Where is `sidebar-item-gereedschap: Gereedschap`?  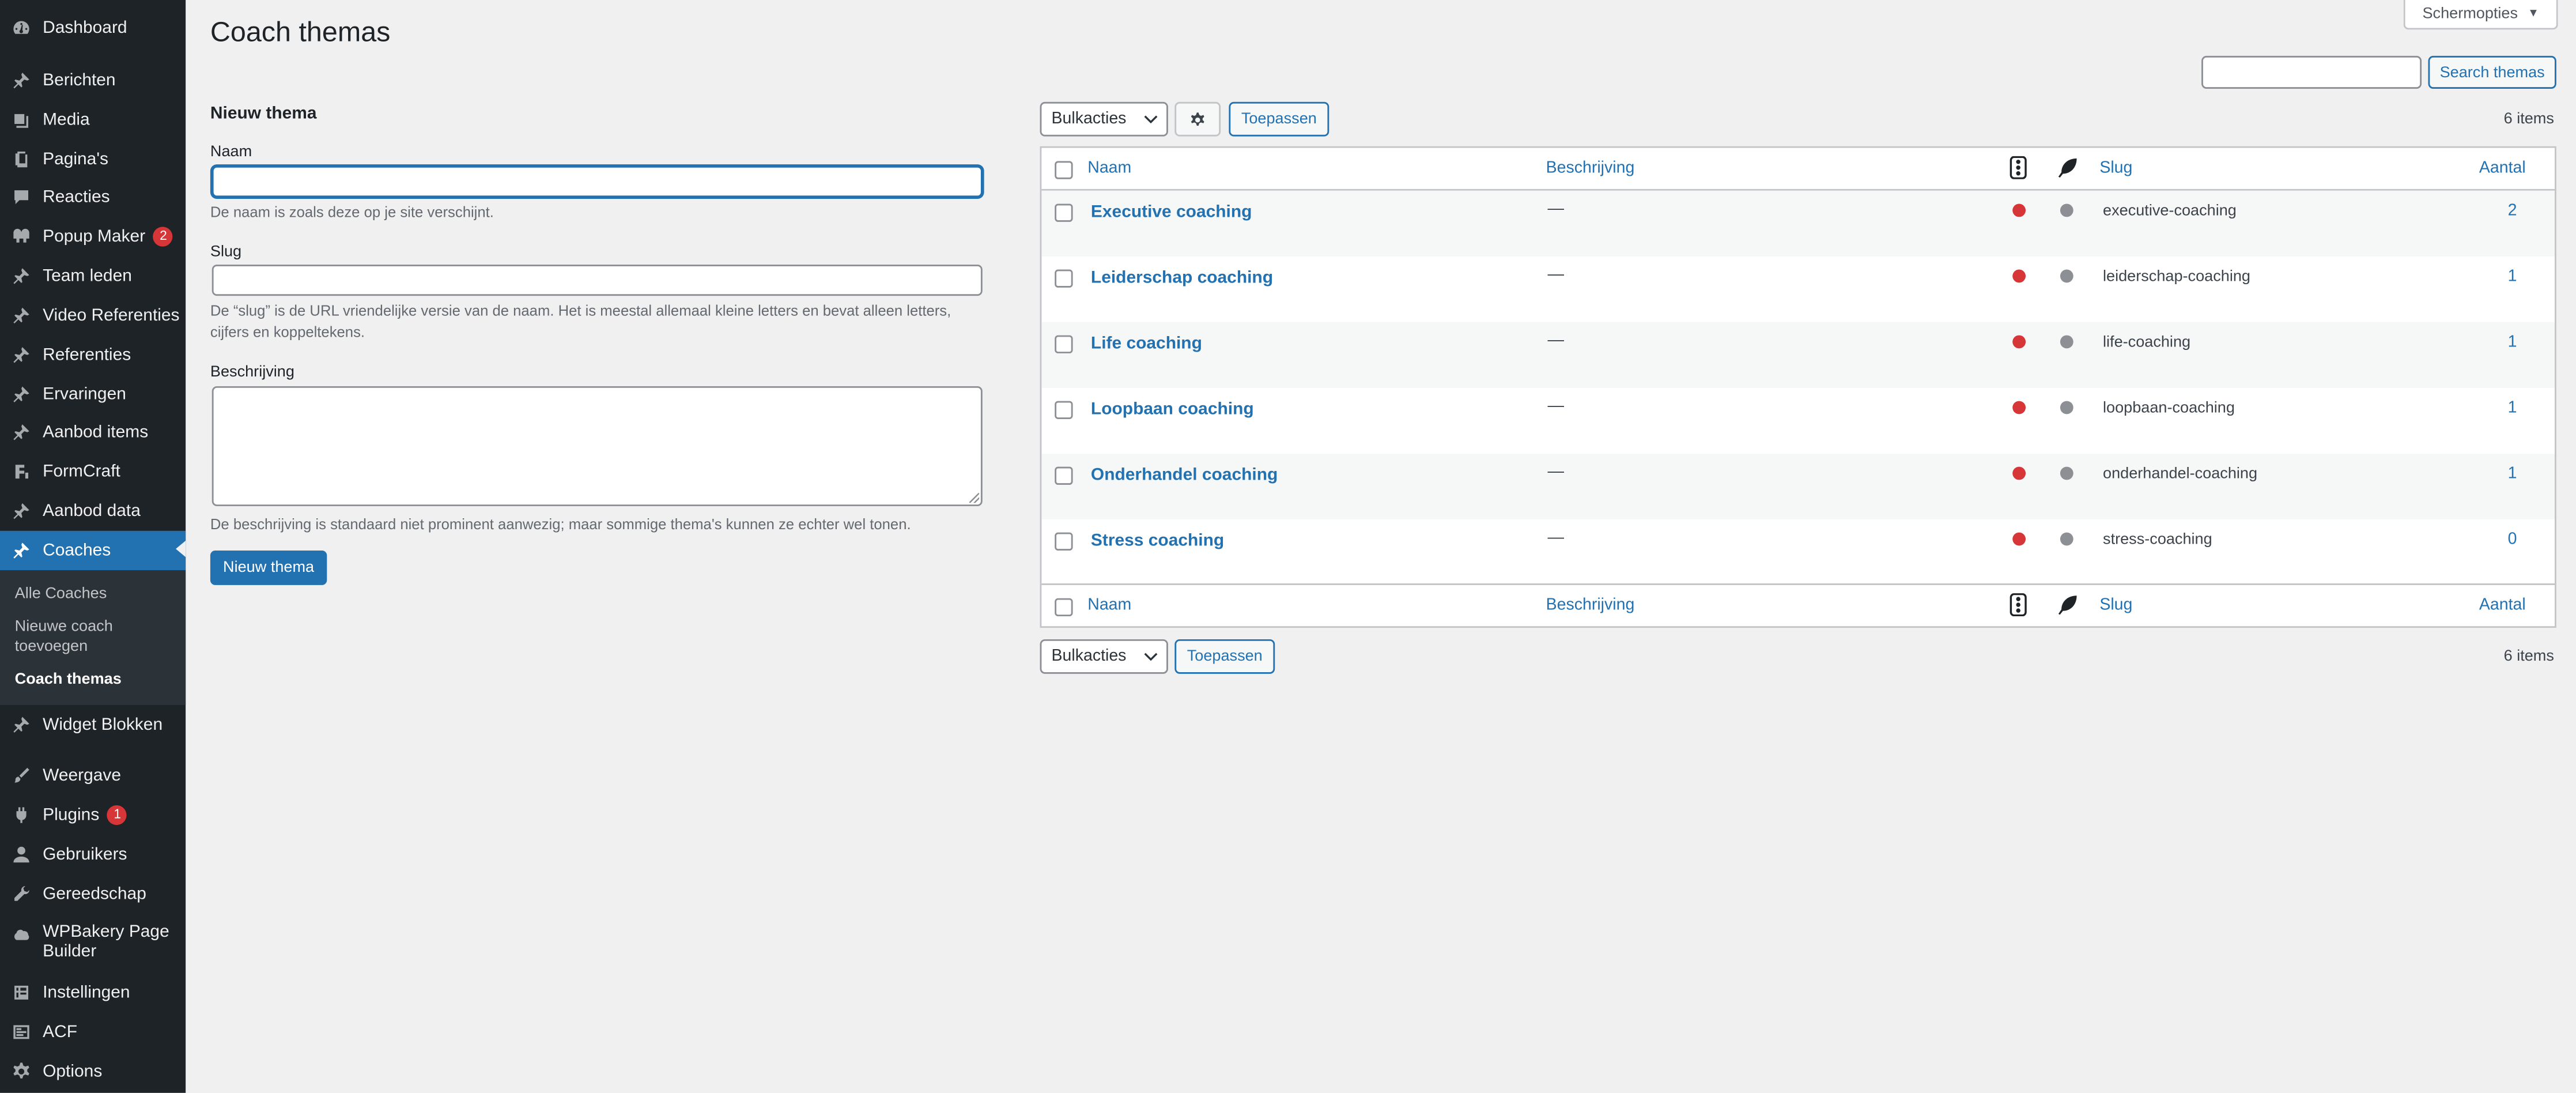
sidebar-item-gereedschap: Gereedschap is located at coordinates (93, 894).